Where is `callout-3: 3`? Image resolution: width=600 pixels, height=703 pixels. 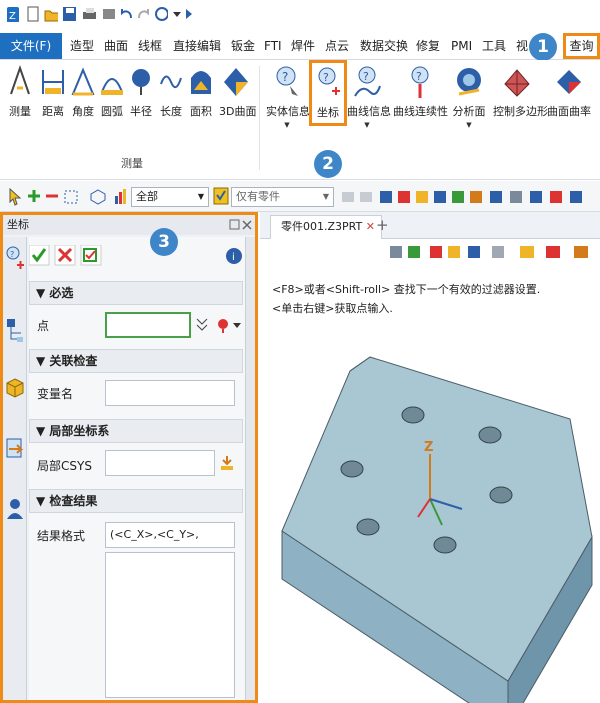
callout-3: 3 is located at coordinates (164, 242).